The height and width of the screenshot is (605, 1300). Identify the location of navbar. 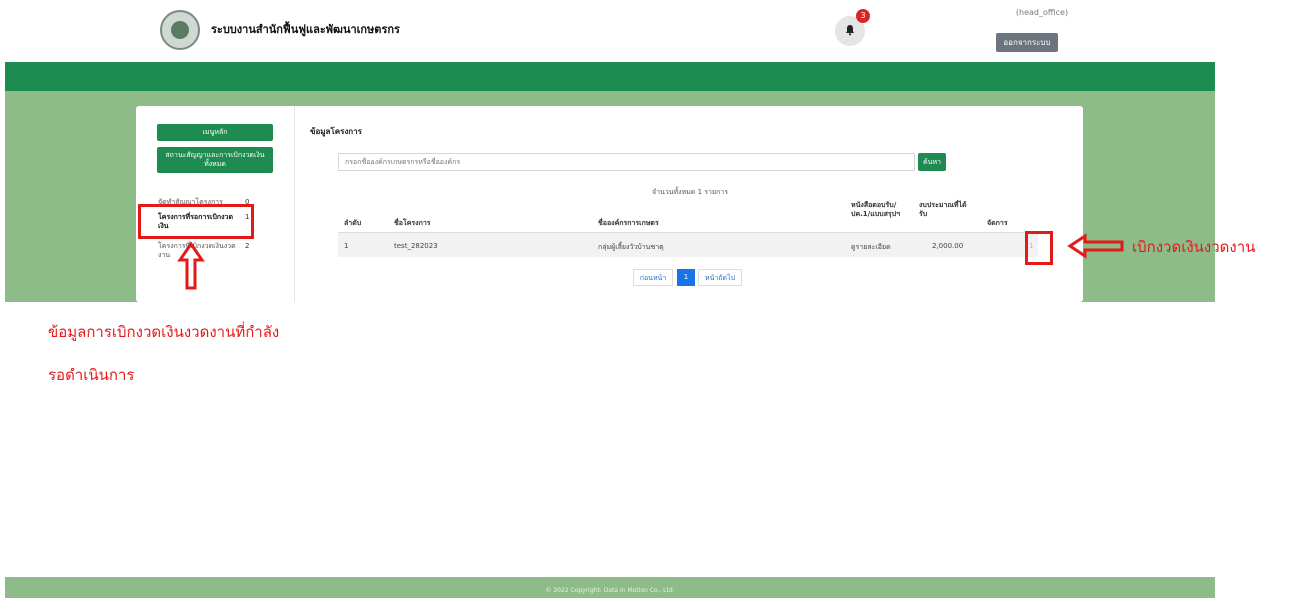
(610, 76).